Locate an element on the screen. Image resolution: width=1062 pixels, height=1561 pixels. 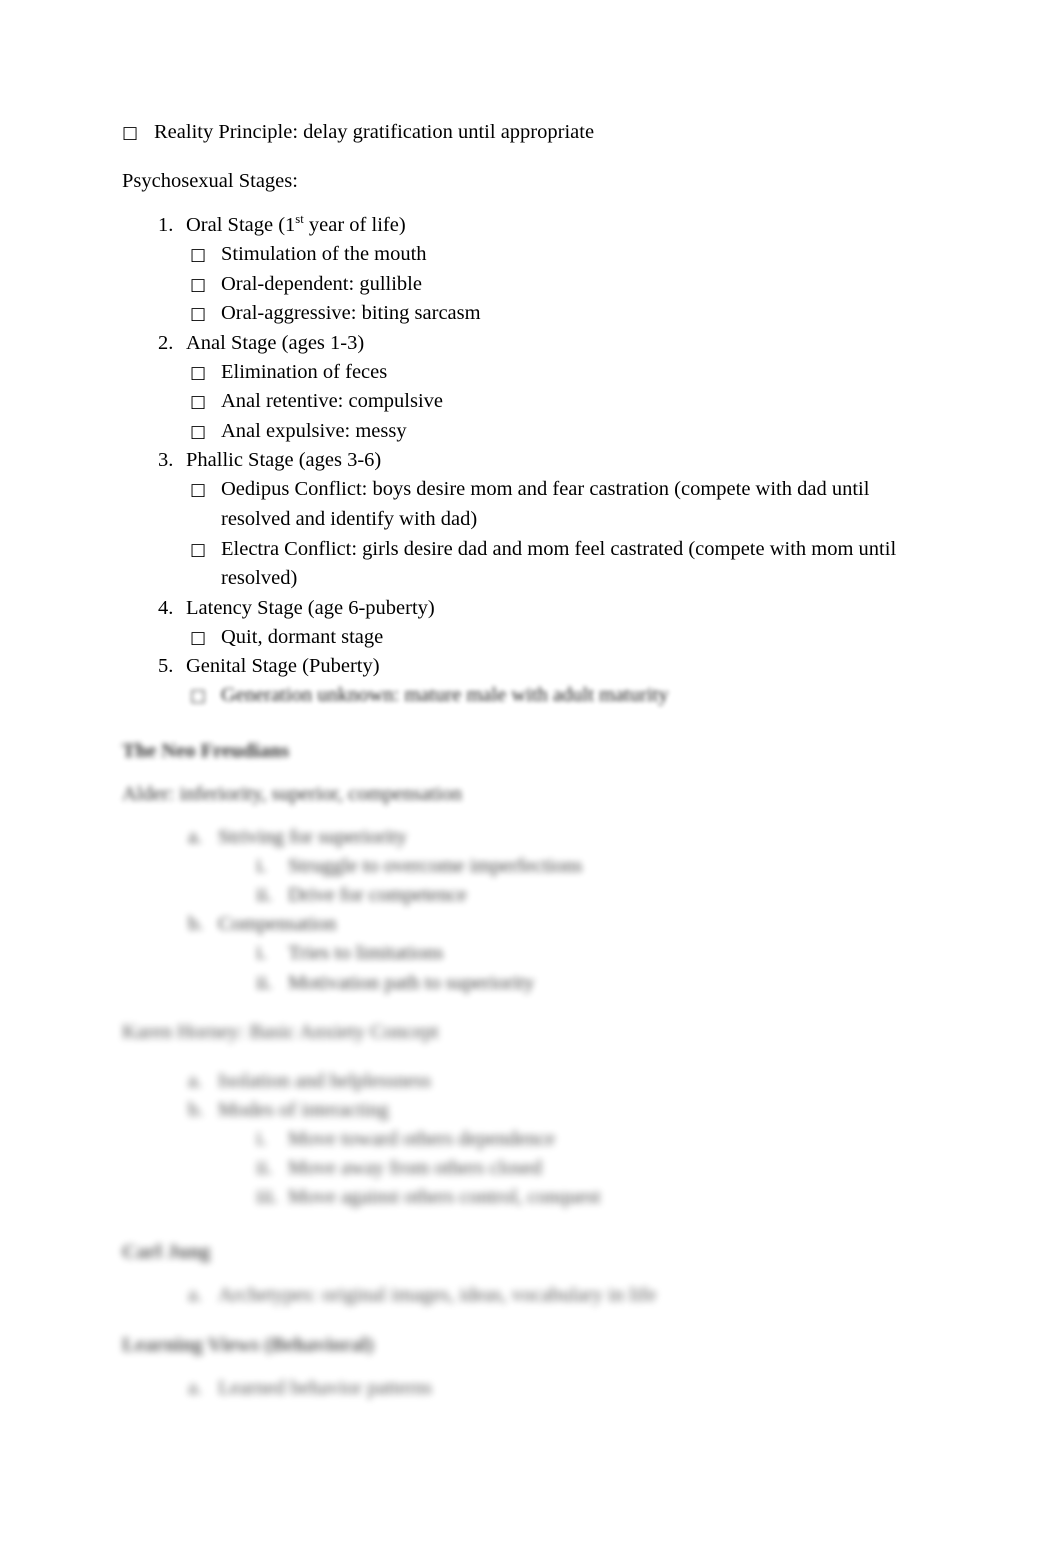
list-item: ii. Drive for competence is located at coordinates (599, 895).